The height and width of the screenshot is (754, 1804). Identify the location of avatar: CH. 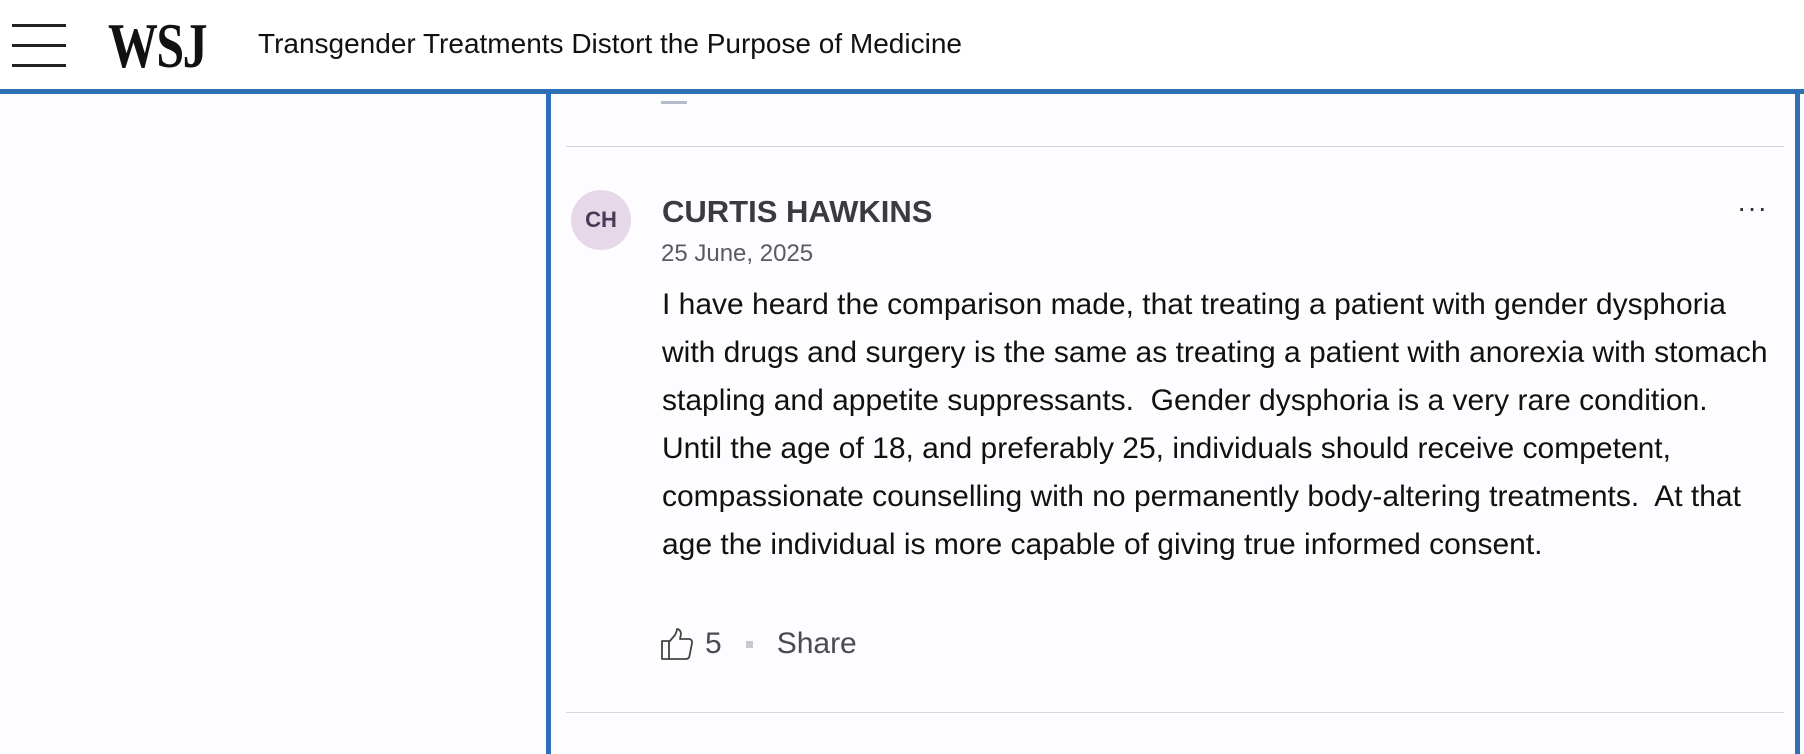
(601, 220).